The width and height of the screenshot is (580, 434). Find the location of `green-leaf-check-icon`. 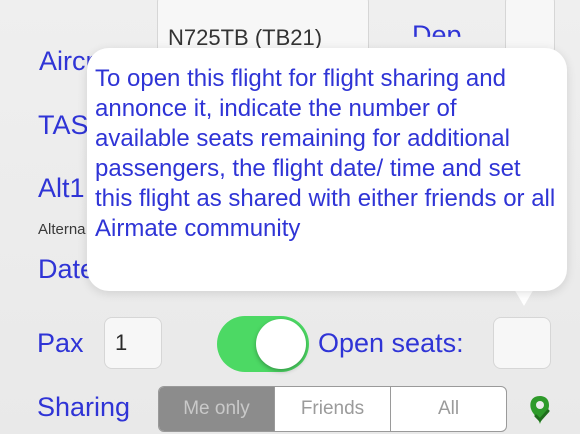

green-leaf-check-icon is located at coordinates (540, 410).